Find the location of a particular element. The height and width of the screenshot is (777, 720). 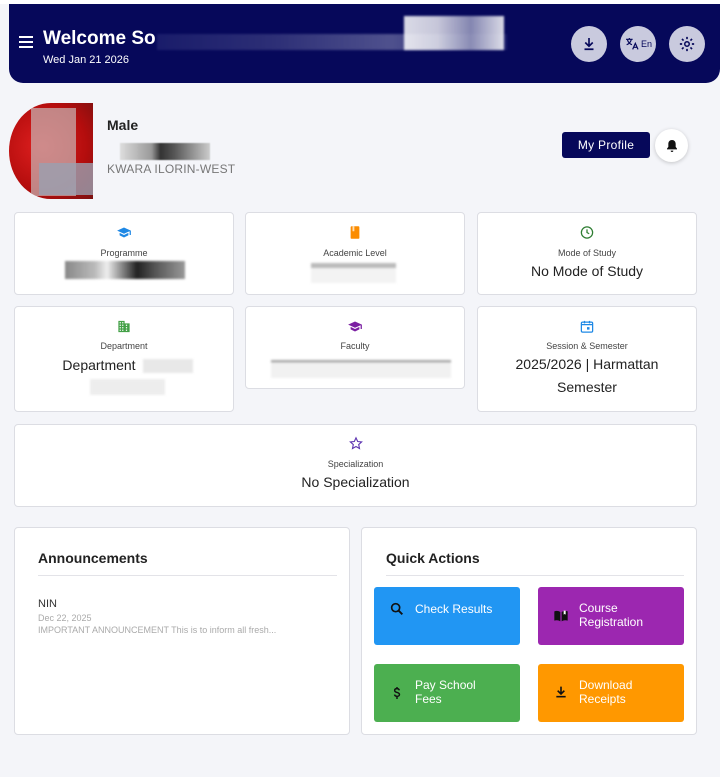

mode-of-study-card: Mode of Study No Mode of Study is located at coordinates (587, 253).